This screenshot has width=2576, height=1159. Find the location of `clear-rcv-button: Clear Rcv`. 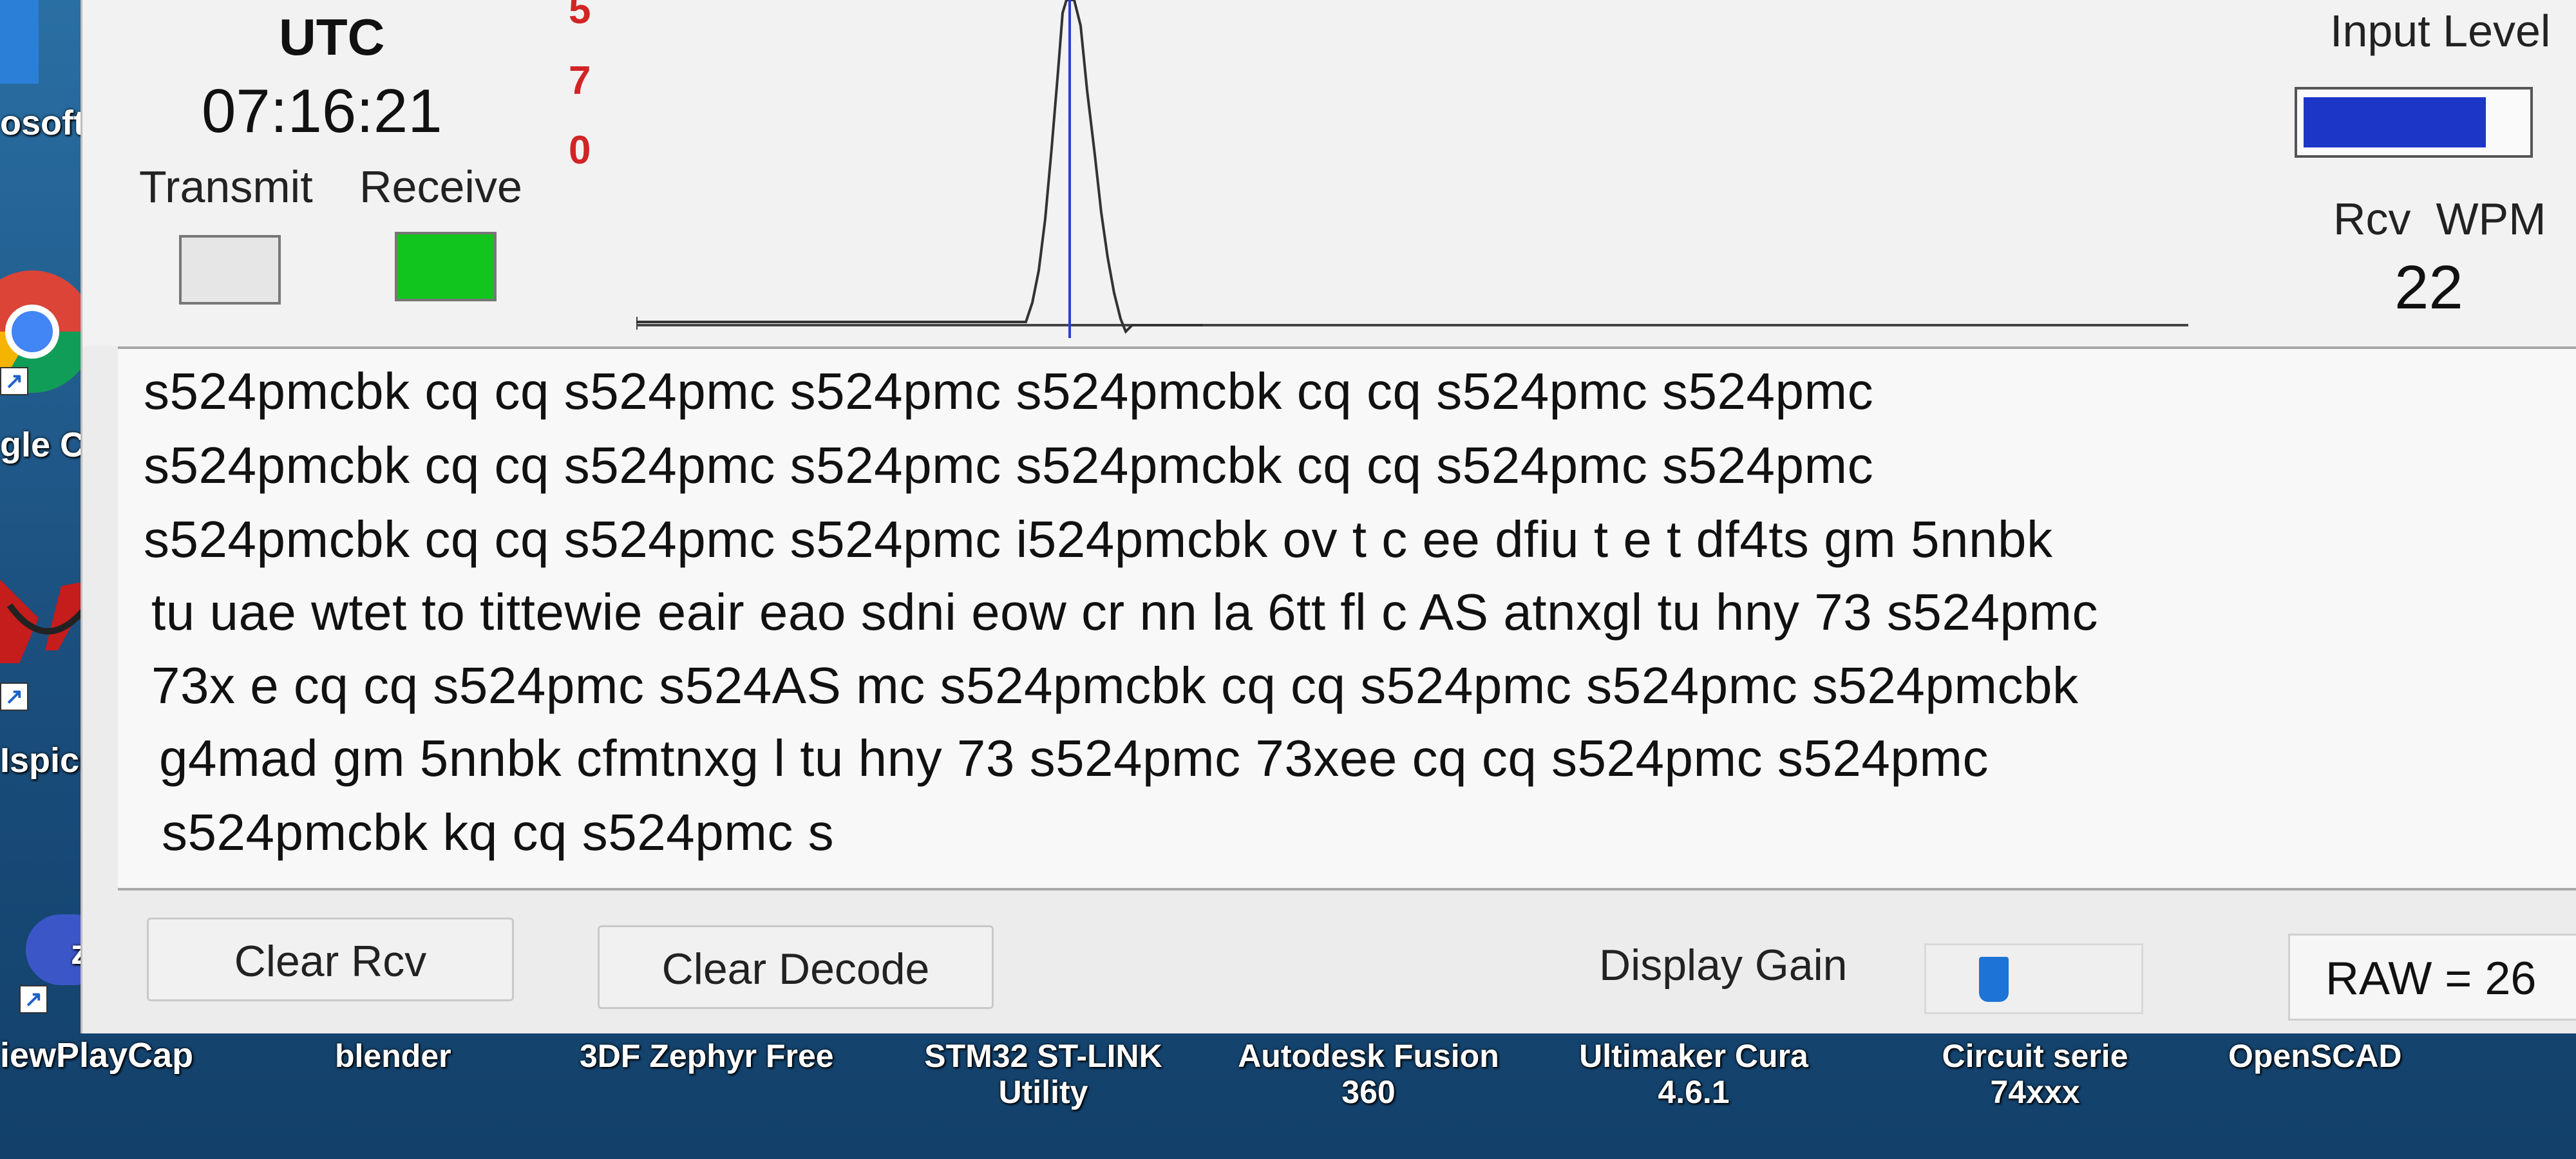

clear-rcv-button: Clear Rcv is located at coordinates (331, 959).